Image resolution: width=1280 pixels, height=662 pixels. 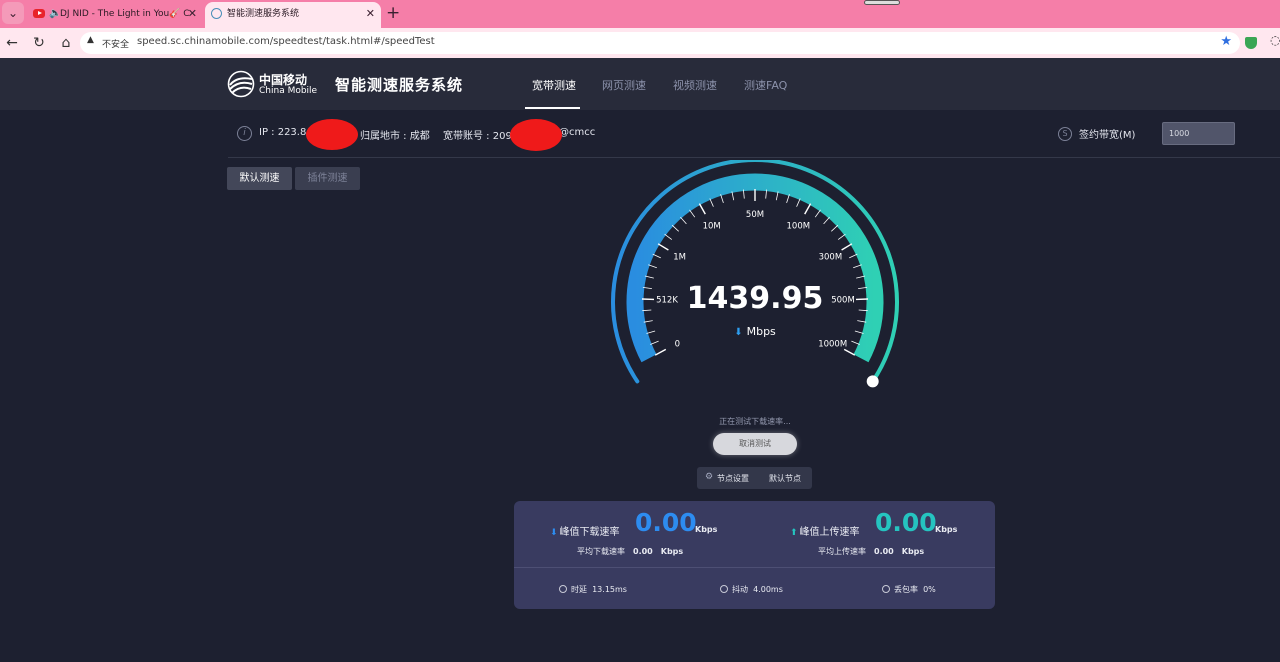 I want to click on home-icon: ⌂, so click(x=66, y=43).